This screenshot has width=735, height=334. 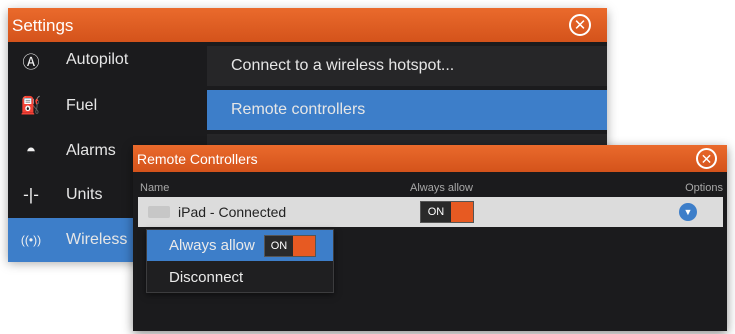 I want to click on sidebar-item-alarms: ◓ Alarms, so click(x=72, y=151).